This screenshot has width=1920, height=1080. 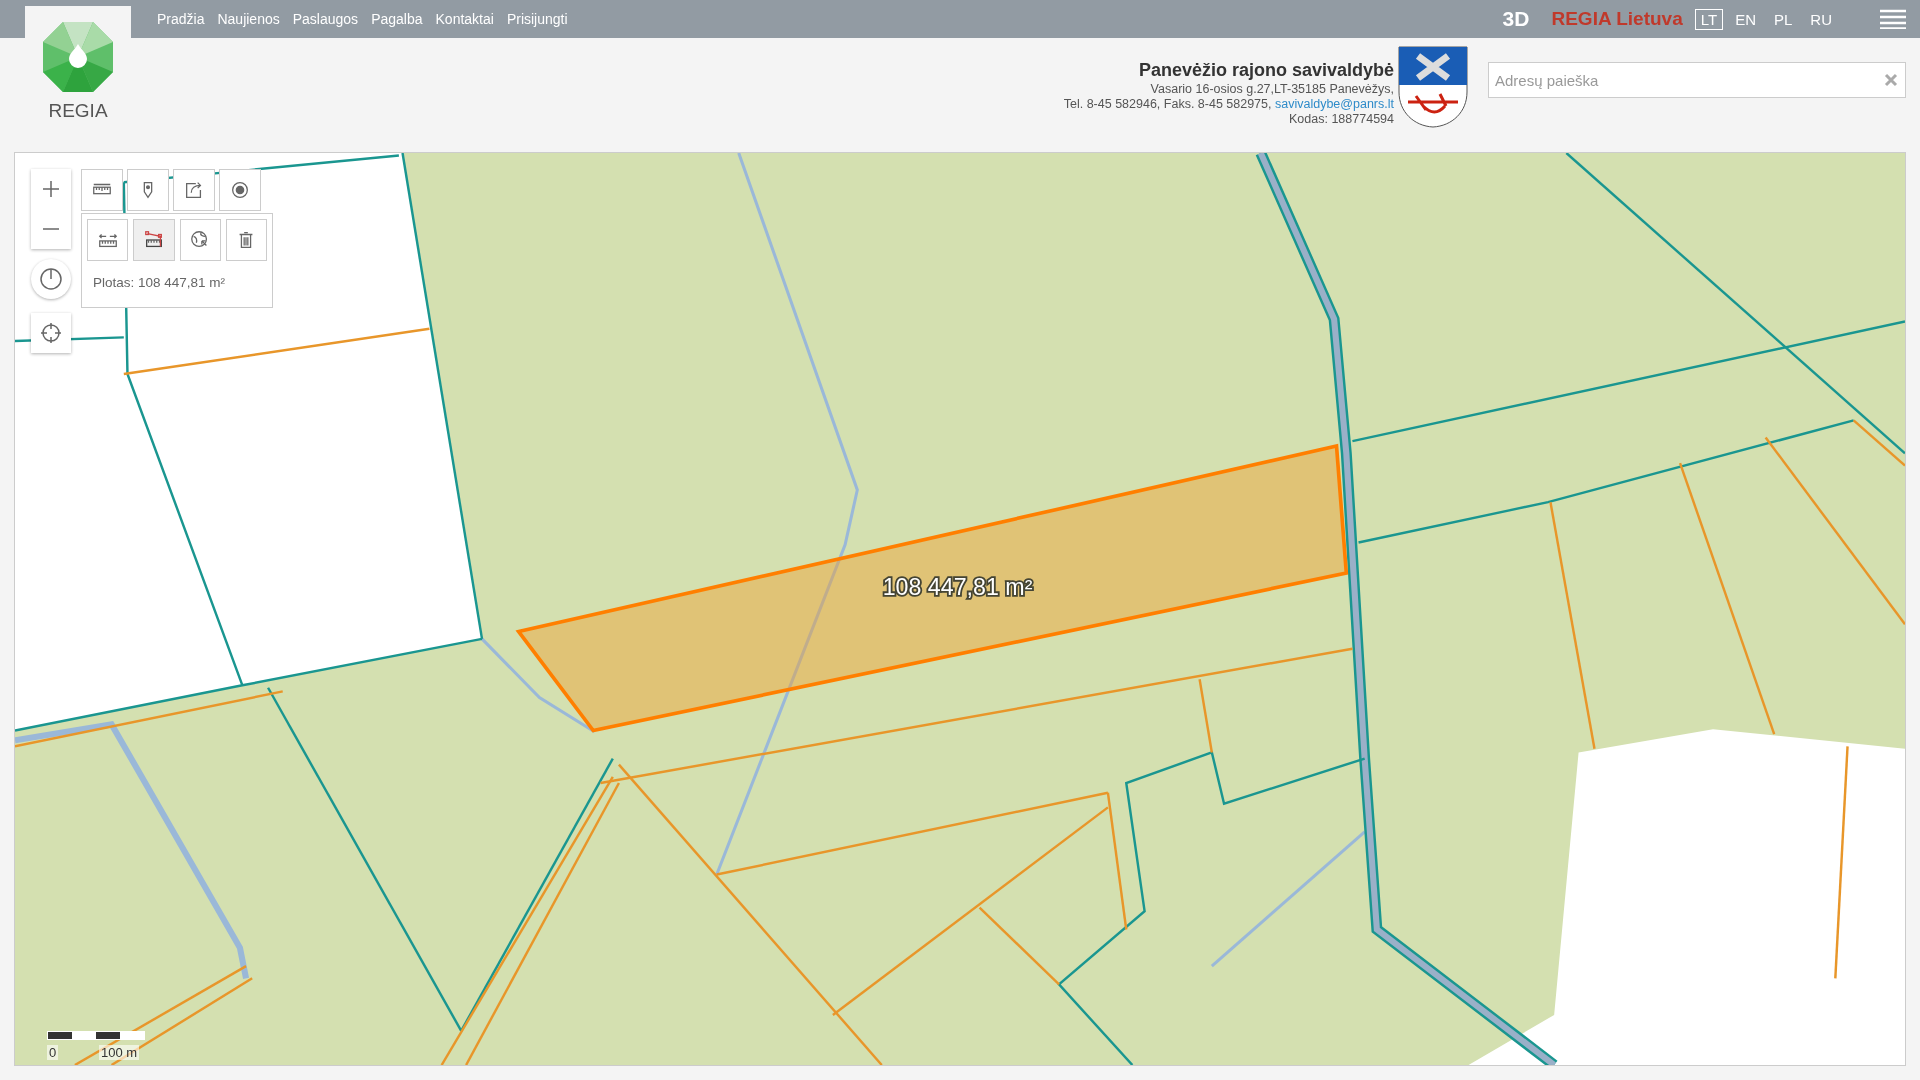 I want to click on nav-link: Naujienos, so click(x=248, y=19).